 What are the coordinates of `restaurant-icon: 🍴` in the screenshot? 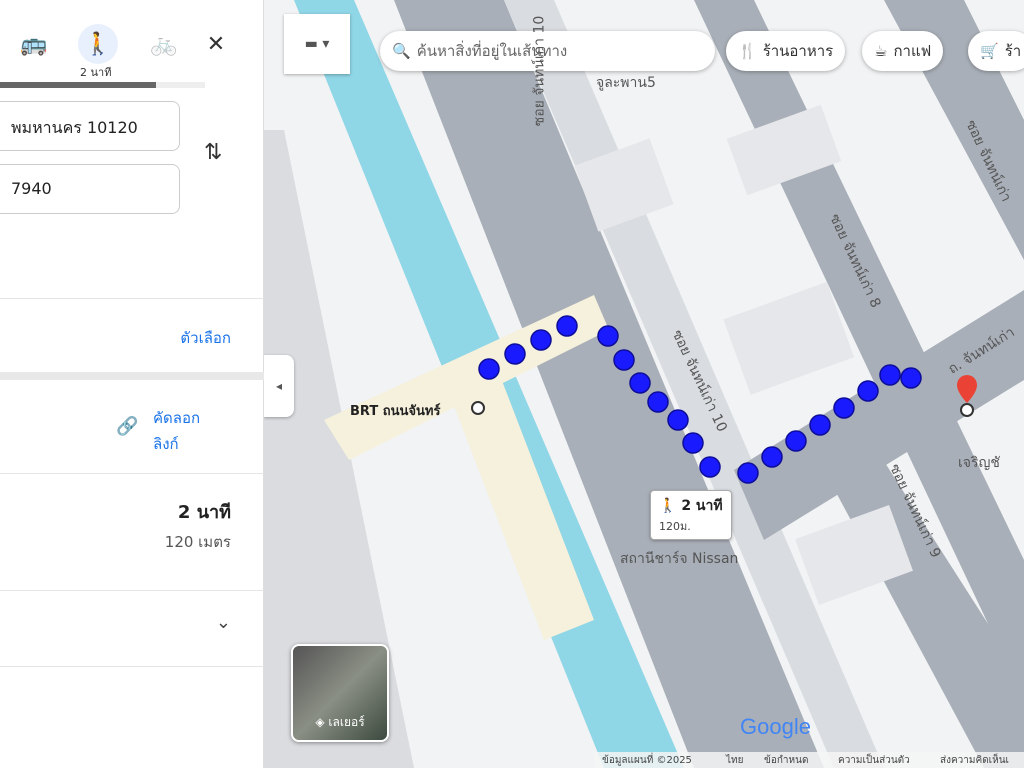 It's located at (747, 51).